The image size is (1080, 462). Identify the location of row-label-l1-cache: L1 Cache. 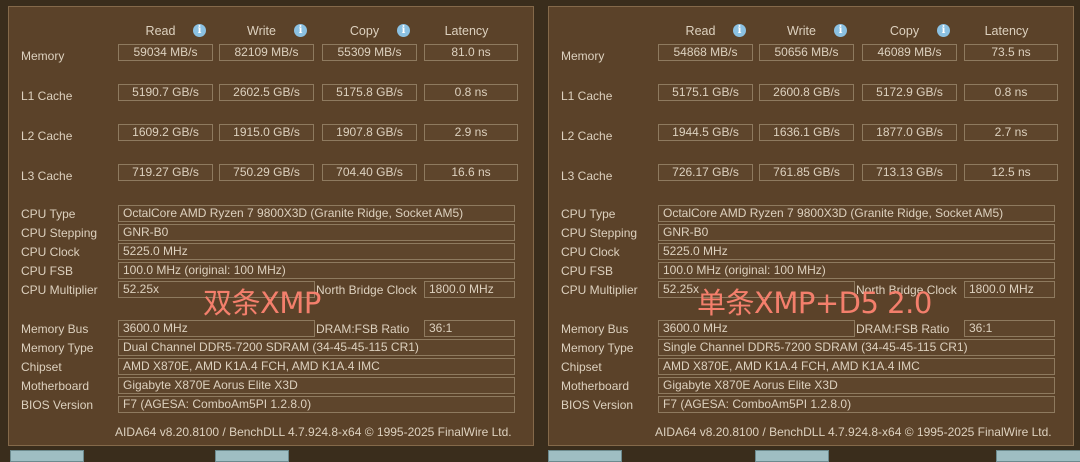
(47, 96).